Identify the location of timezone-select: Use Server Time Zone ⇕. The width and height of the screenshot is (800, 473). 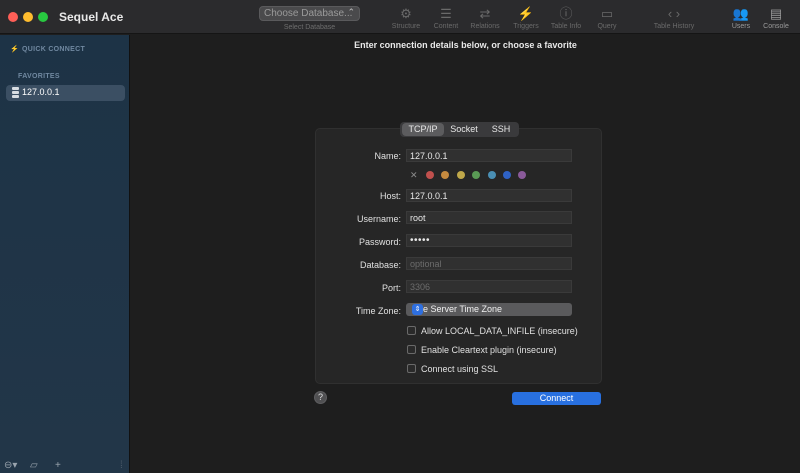
(489, 309).